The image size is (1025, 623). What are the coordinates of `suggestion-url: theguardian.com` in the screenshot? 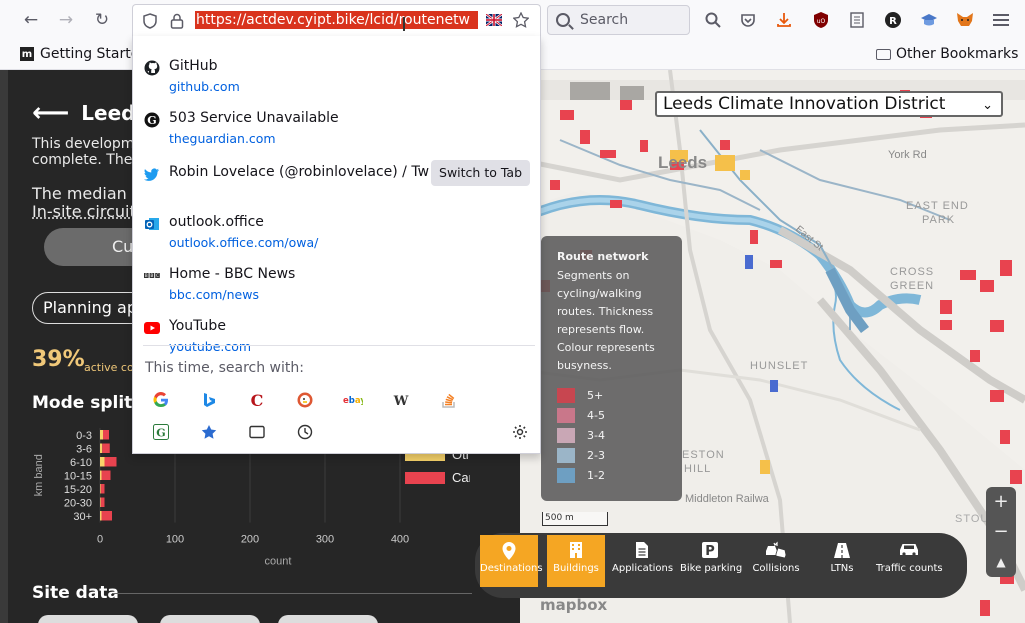 It's located at (222, 138).